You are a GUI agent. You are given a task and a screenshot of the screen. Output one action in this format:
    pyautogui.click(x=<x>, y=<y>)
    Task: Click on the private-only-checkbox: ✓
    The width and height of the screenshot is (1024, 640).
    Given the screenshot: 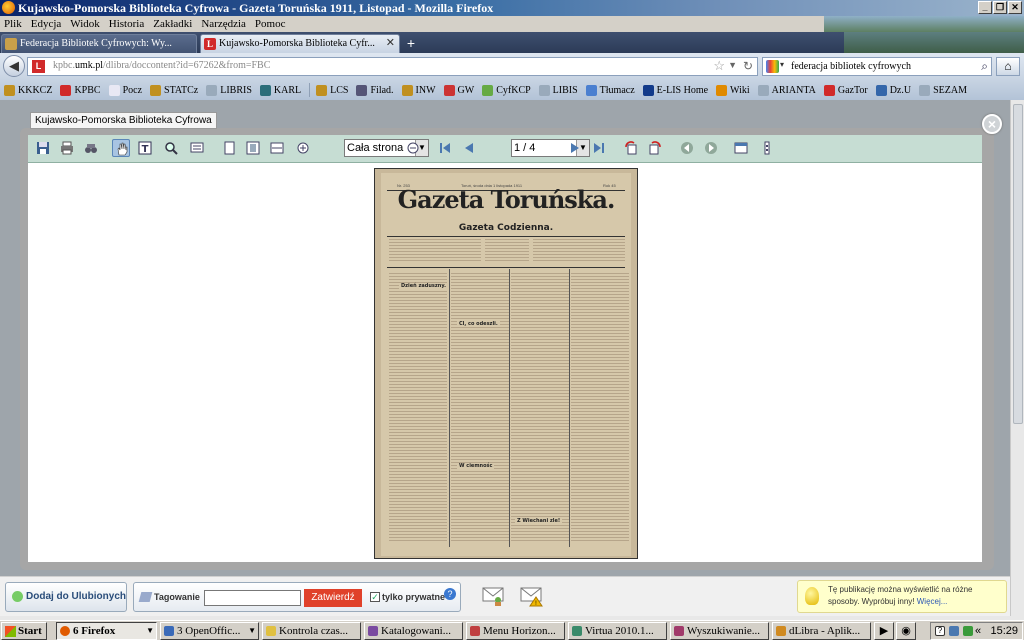 What is the action you would take?
    pyautogui.click(x=375, y=597)
    